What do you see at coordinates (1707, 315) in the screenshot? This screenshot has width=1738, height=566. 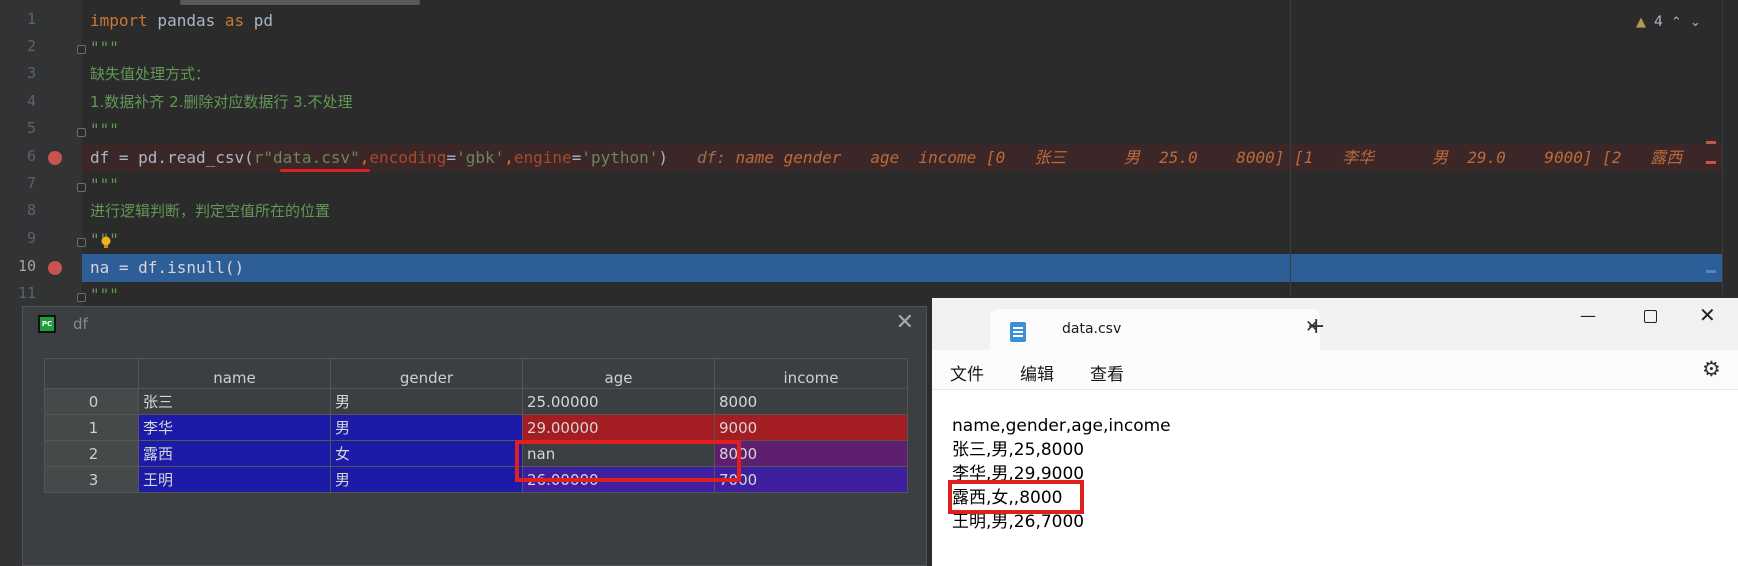 I see `close-window-icon: ✕` at bounding box center [1707, 315].